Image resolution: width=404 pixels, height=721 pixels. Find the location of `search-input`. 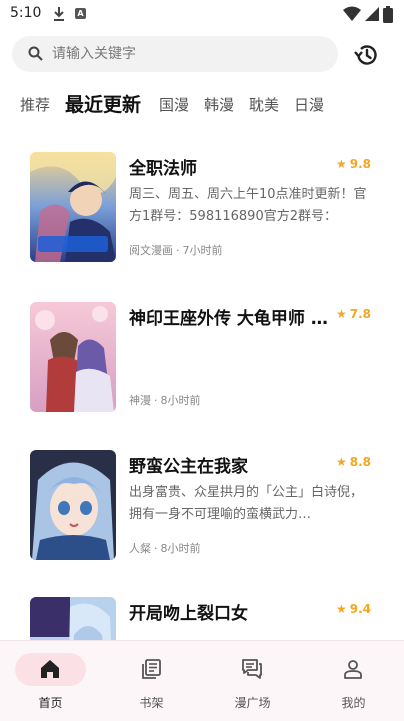

search-input is located at coordinates (187, 54).